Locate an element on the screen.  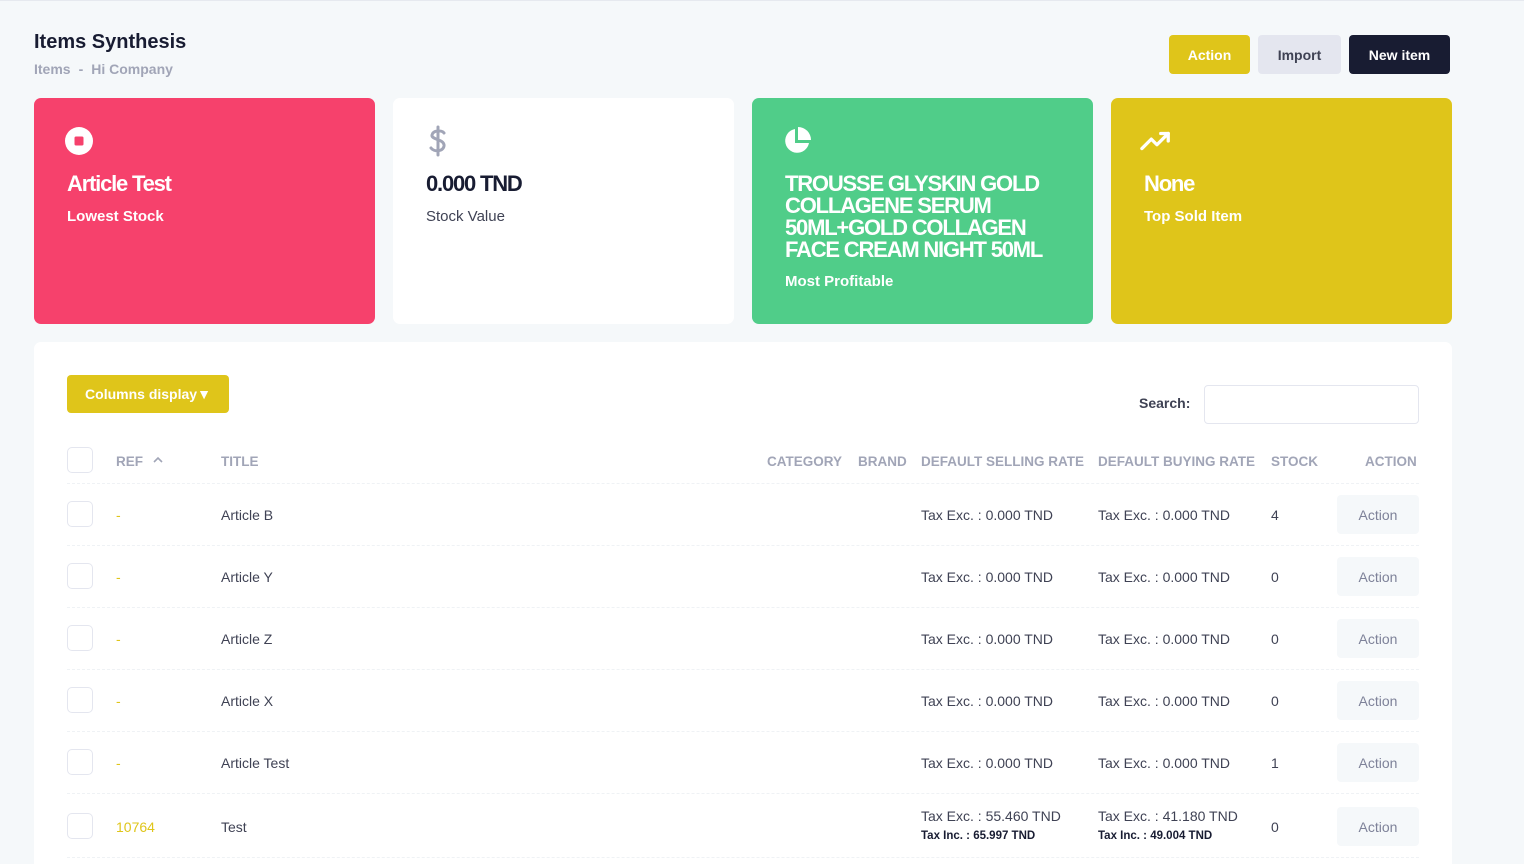
row-title: Article B is located at coordinates (247, 515).